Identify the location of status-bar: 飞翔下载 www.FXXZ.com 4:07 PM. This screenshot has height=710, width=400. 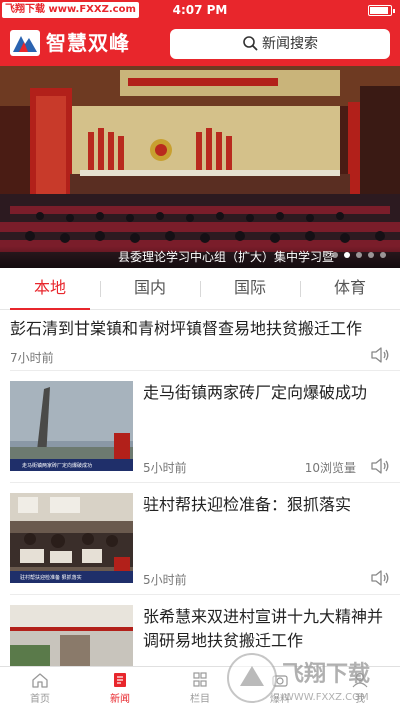
(200, 10).